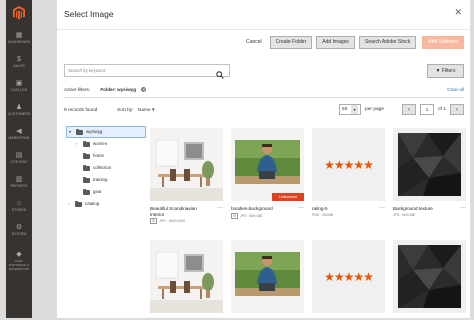 Image resolution: width=474 pixels, height=320 pixels. I want to click on filters-label: Filters, so click(448, 71).